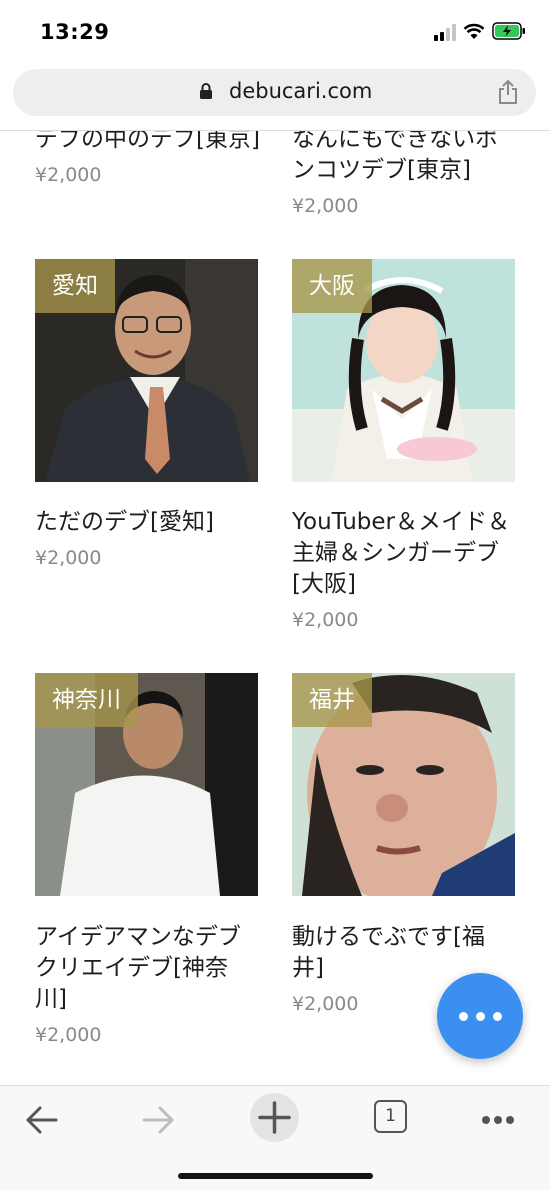  What do you see at coordinates (332, 286) in the screenshot?
I see `prefecture-badge: 大阪` at bounding box center [332, 286].